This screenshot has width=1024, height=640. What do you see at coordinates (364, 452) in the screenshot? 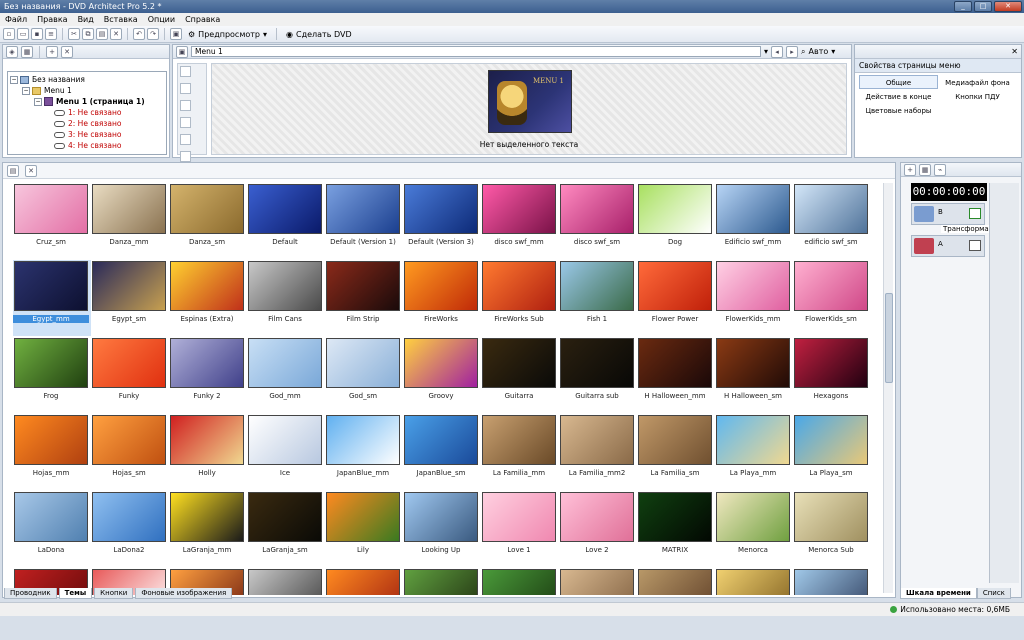
I see `theme-tile: JapanBlue_mm` at bounding box center [364, 452].